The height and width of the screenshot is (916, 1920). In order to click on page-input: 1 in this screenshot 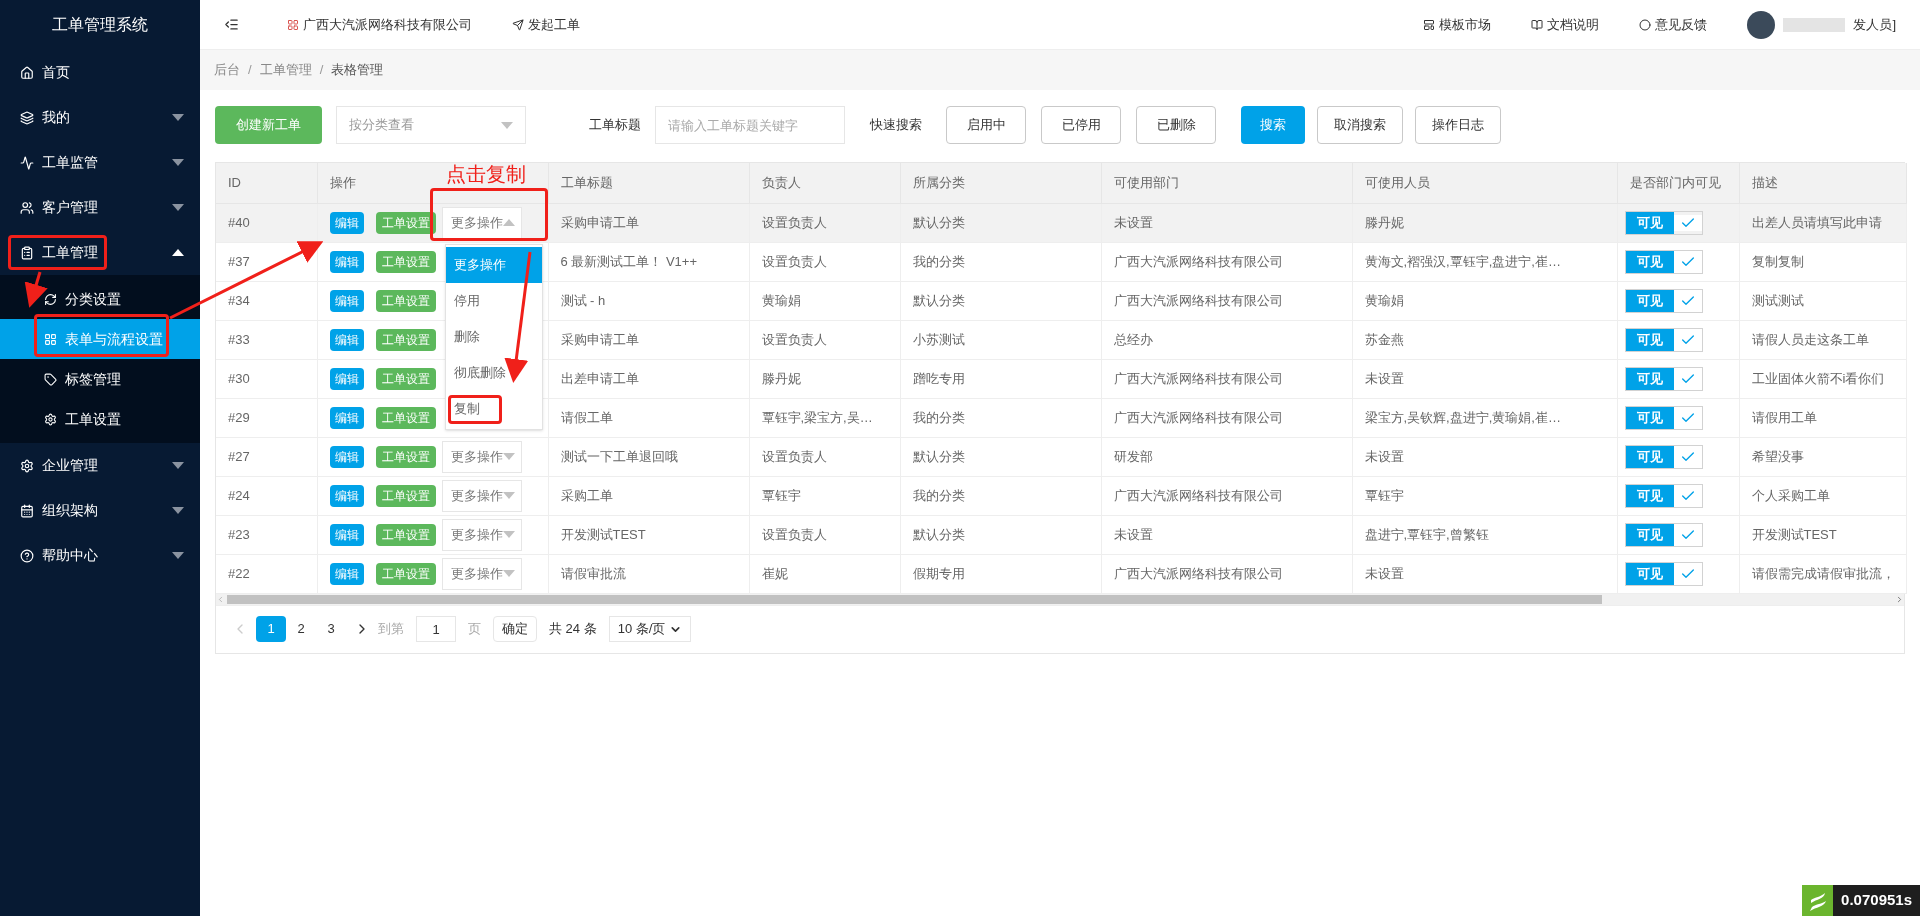, I will do `click(436, 629)`.